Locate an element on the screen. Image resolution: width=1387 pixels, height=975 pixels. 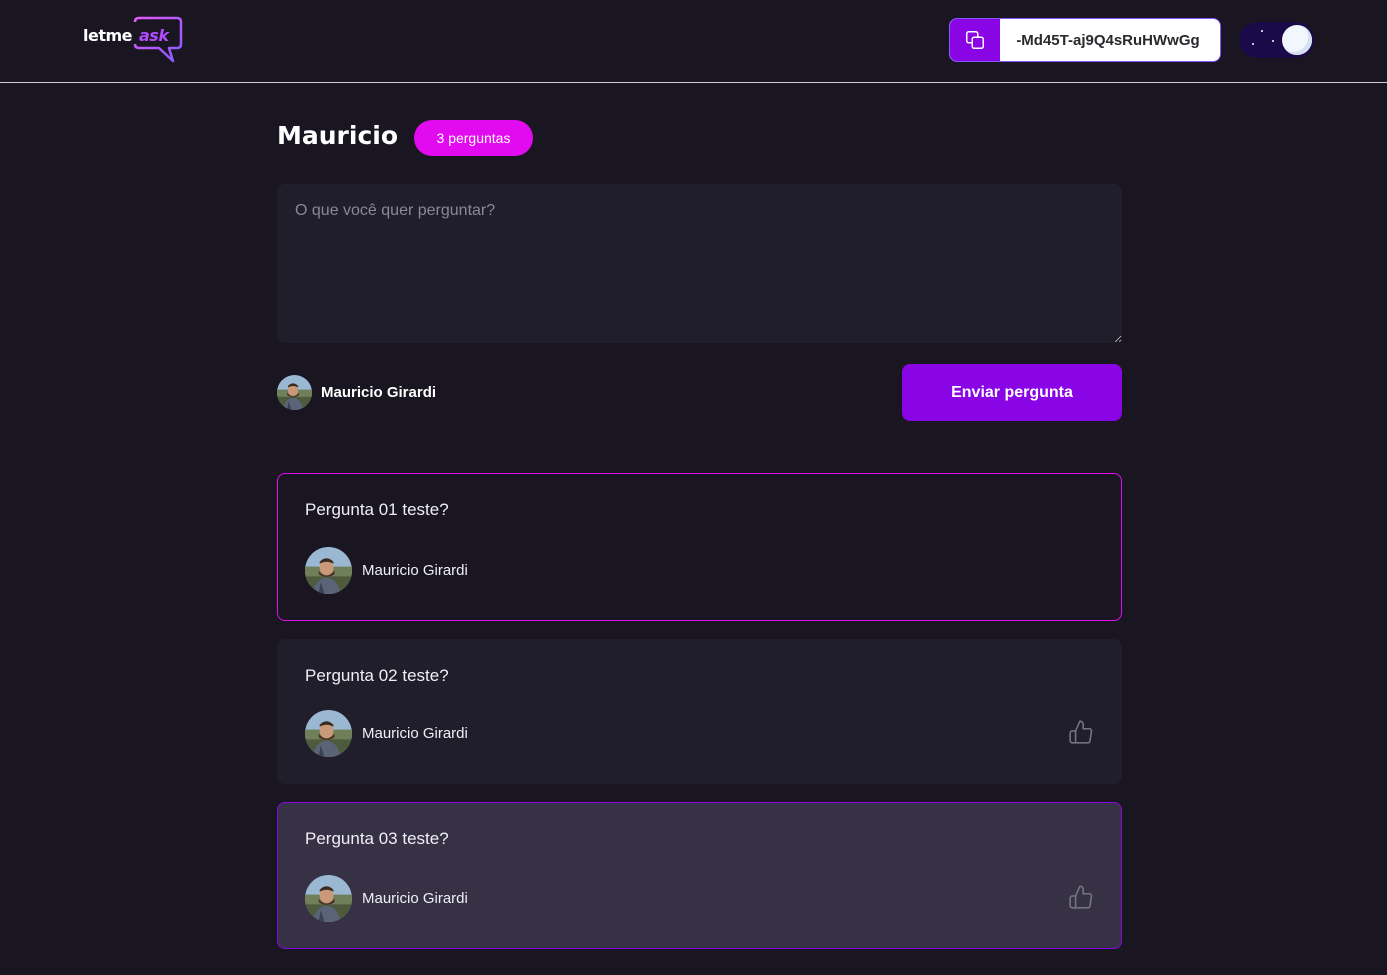
question-form-footer: Mauricio Girardi Enviar pergunta is located at coordinates (699, 392).